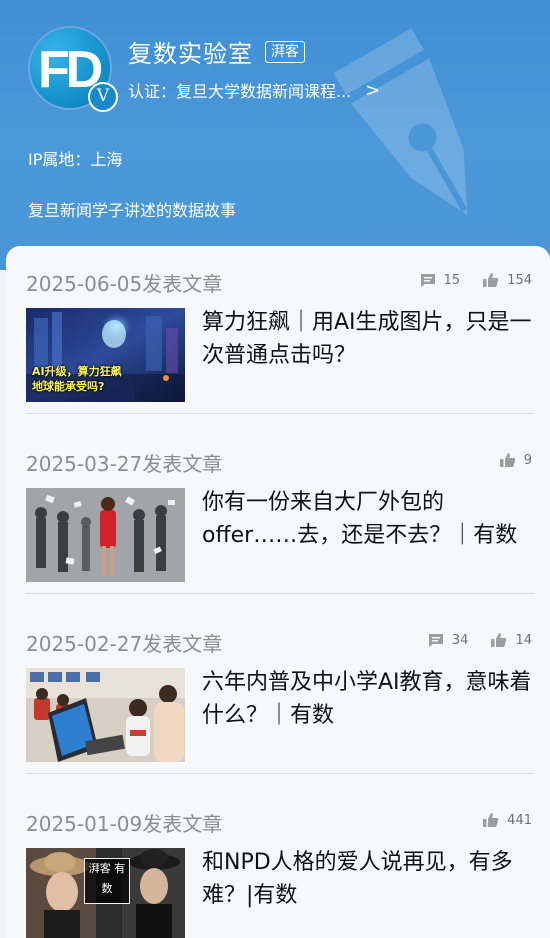 The height and width of the screenshot is (938, 550). Describe the element at coordinates (370, 519) in the screenshot. I see `article-title: 你有一份来自大厂外包的offer……去，还是不去？｜有数` at that location.